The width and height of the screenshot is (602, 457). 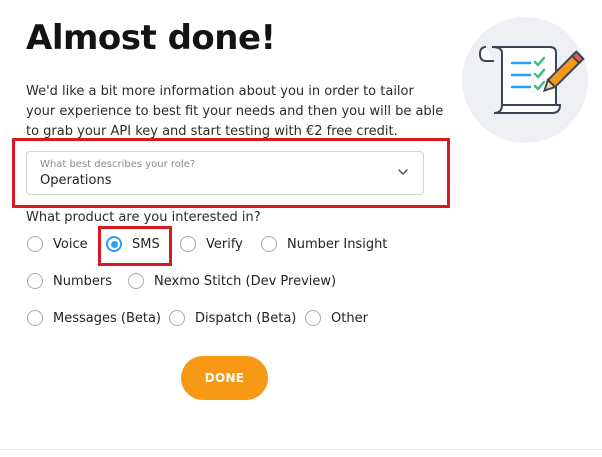 What do you see at coordinates (403, 172) in the screenshot?
I see `chevron-down-icon` at bounding box center [403, 172].